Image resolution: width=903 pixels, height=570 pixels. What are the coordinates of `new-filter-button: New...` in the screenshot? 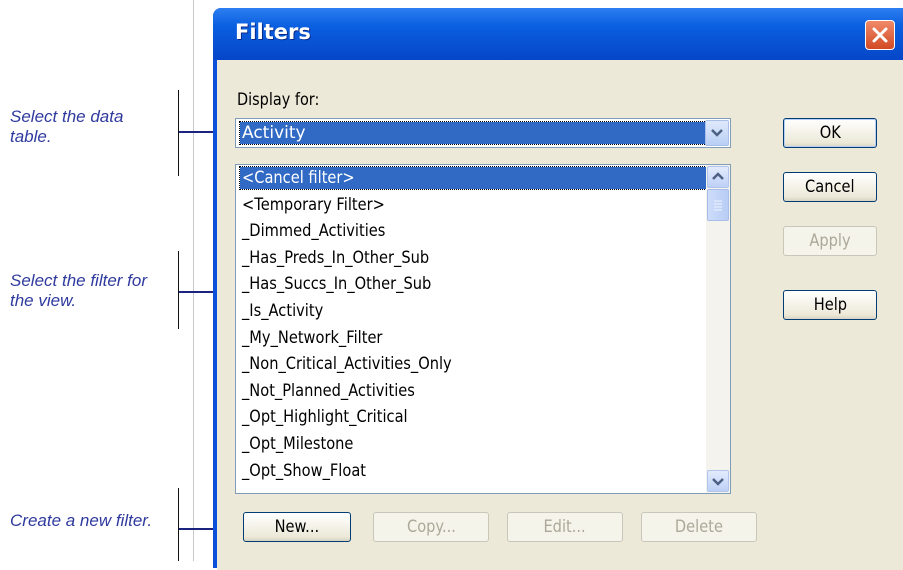 It's located at (297, 527).